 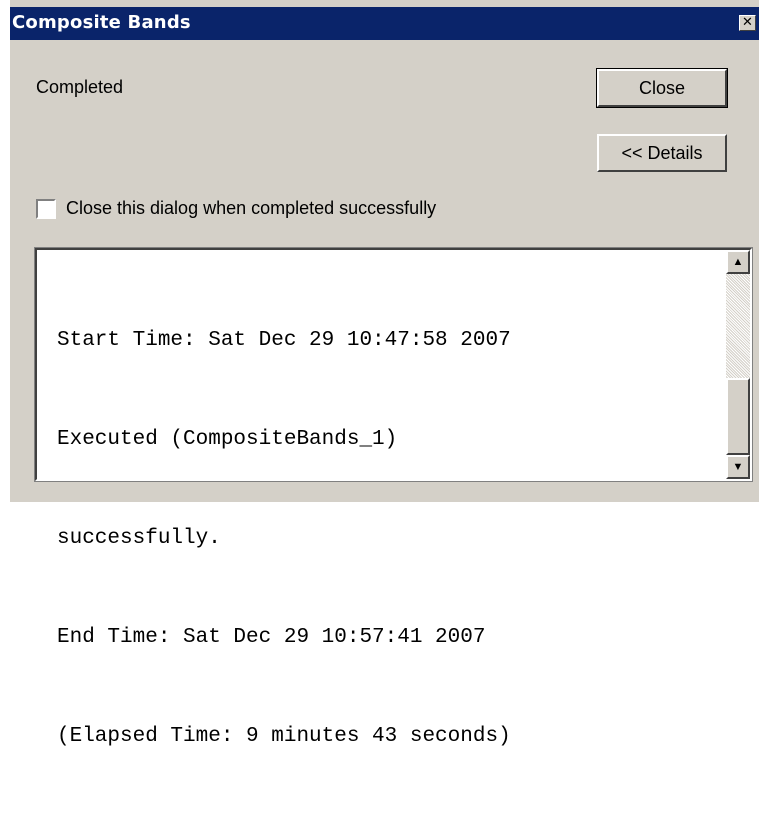 What do you see at coordinates (662, 153) in the screenshot?
I see `details-toggle-button: << Details` at bounding box center [662, 153].